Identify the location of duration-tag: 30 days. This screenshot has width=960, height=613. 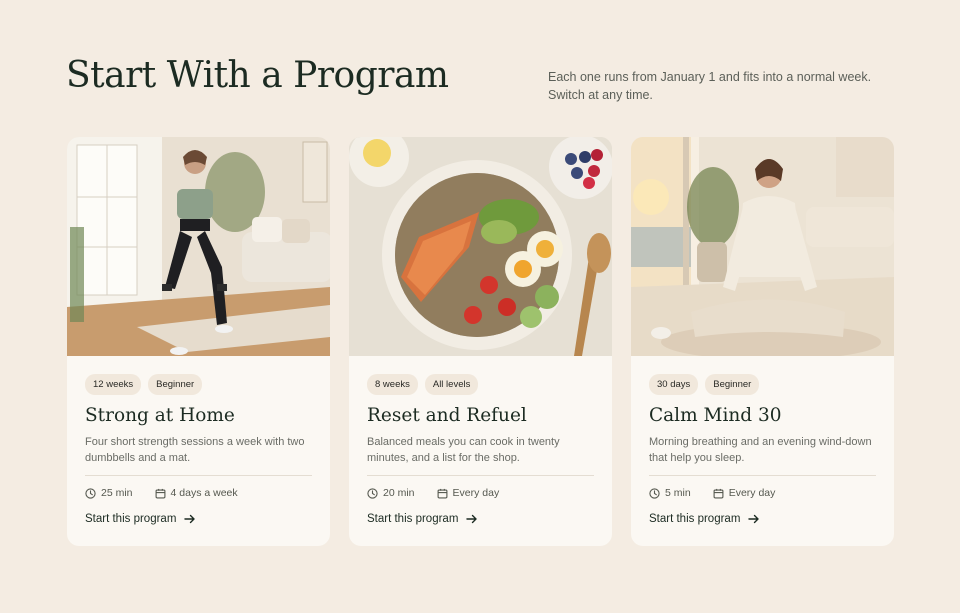
(674, 384).